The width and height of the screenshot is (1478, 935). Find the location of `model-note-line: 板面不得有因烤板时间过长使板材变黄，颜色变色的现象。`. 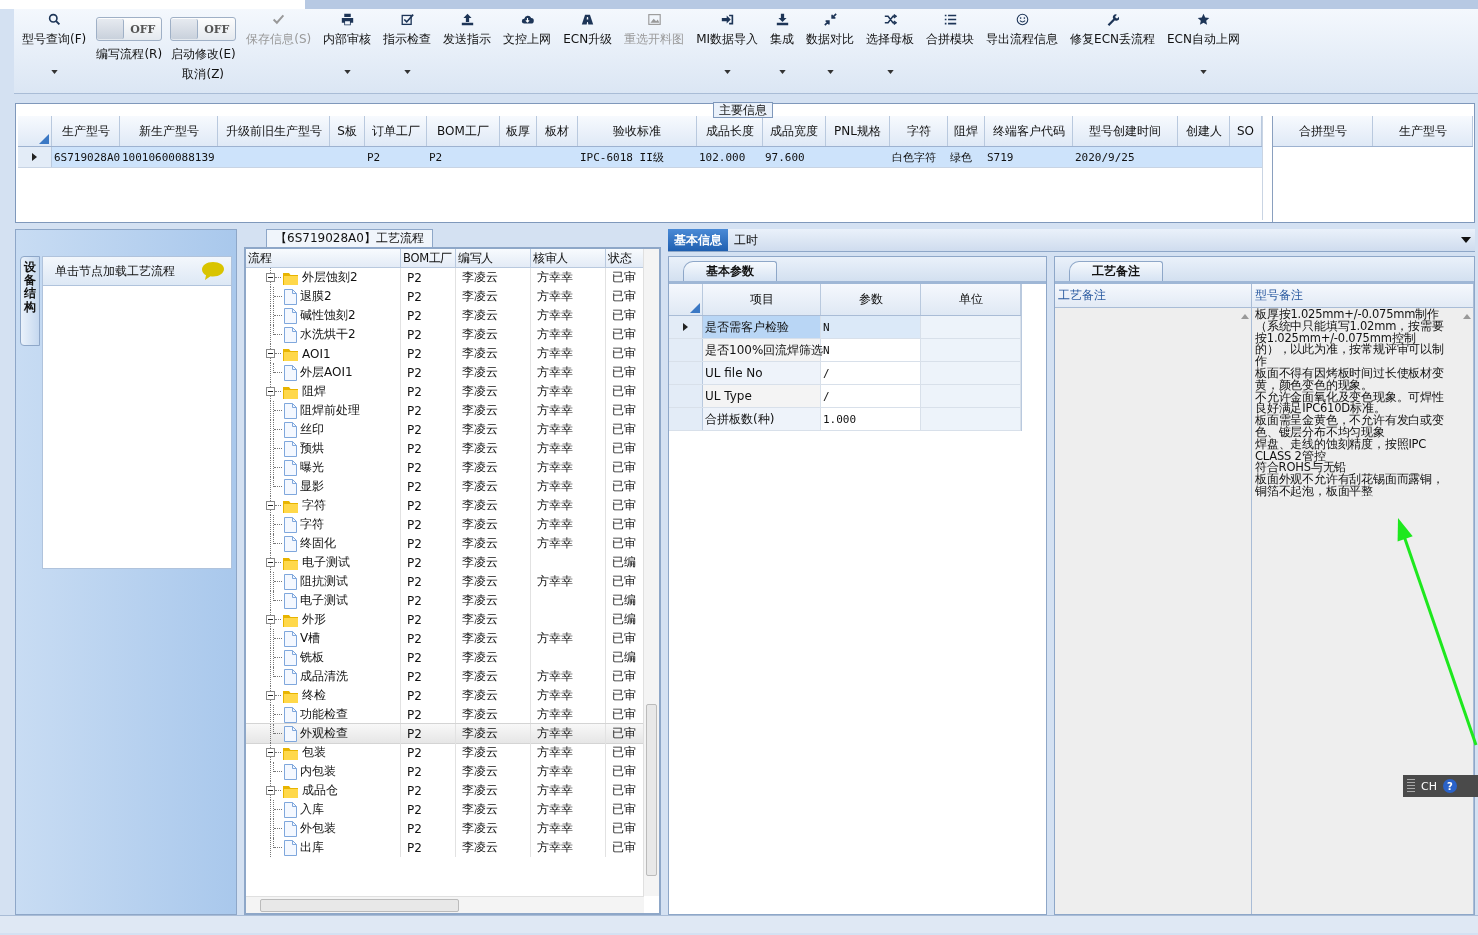

model-note-line: 板面不得有因烤板时间过长使板材变黄，颜色变色的现象。 is located at coordinates (1350, 380).